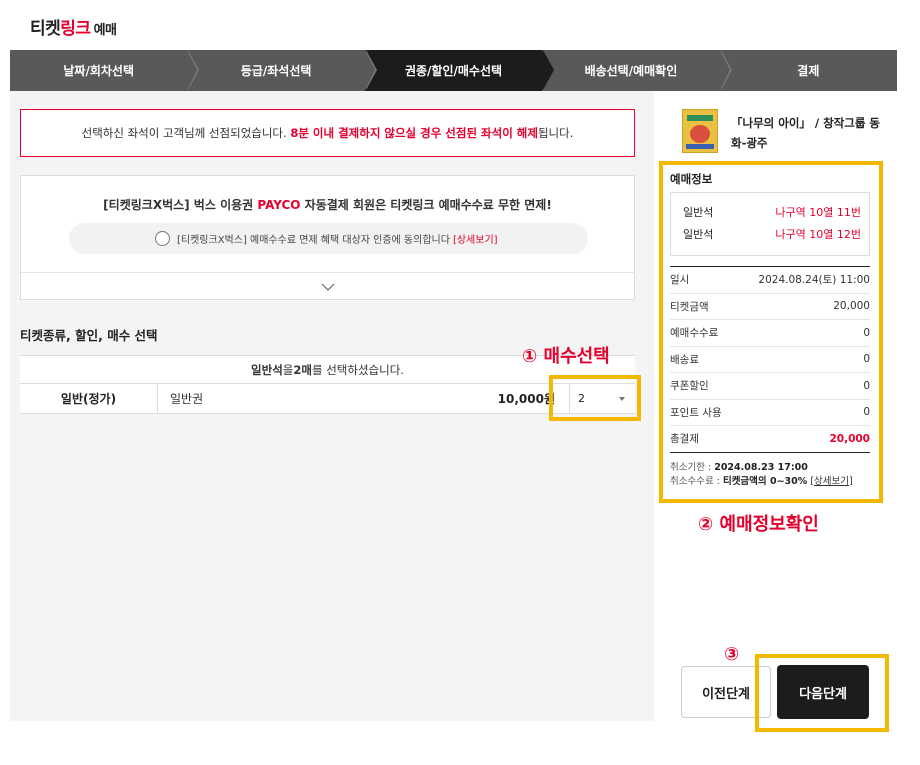 The width and height of the screenshot is (920, 765). I want to click on show-poster, so click(700, 131).